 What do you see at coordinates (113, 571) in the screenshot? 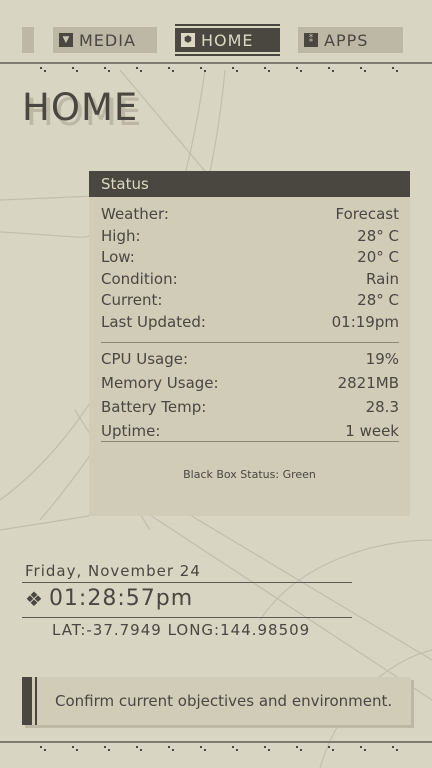
I see `date-text: Friday, November 24` at bounding box center [113, 571].